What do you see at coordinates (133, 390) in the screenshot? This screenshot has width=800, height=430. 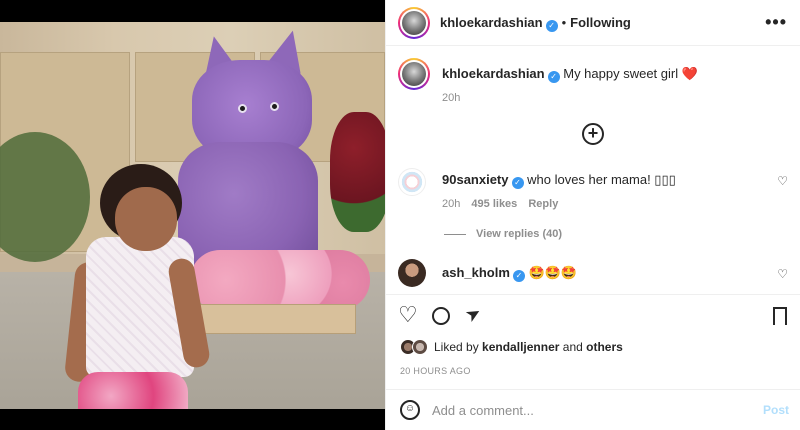 I see `girl-pants` at bounding box center [133, 390].